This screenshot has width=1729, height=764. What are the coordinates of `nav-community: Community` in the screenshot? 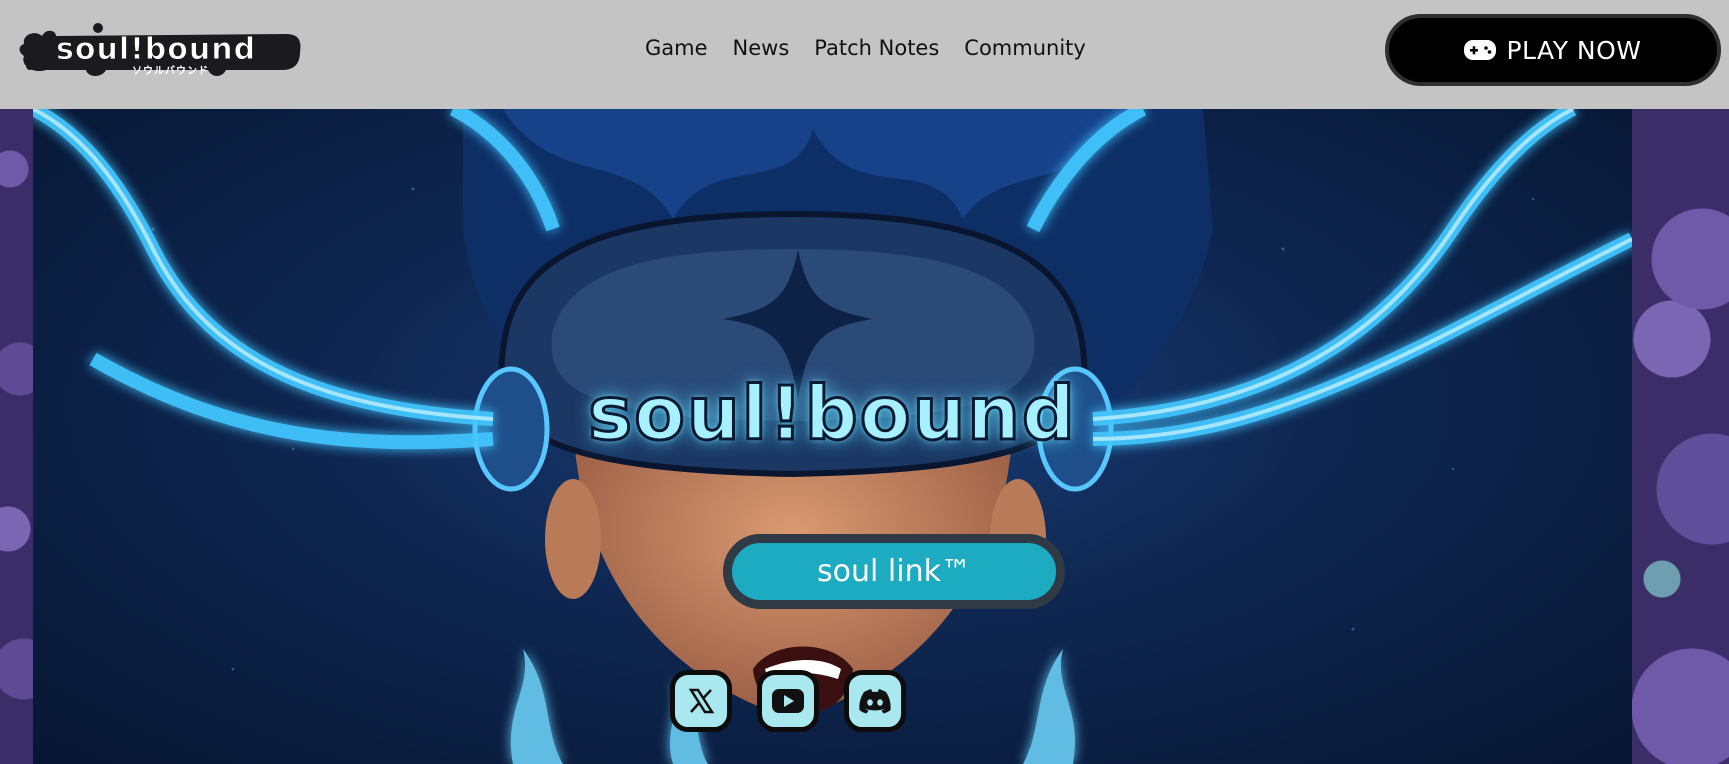 It's located at (1025, 48).